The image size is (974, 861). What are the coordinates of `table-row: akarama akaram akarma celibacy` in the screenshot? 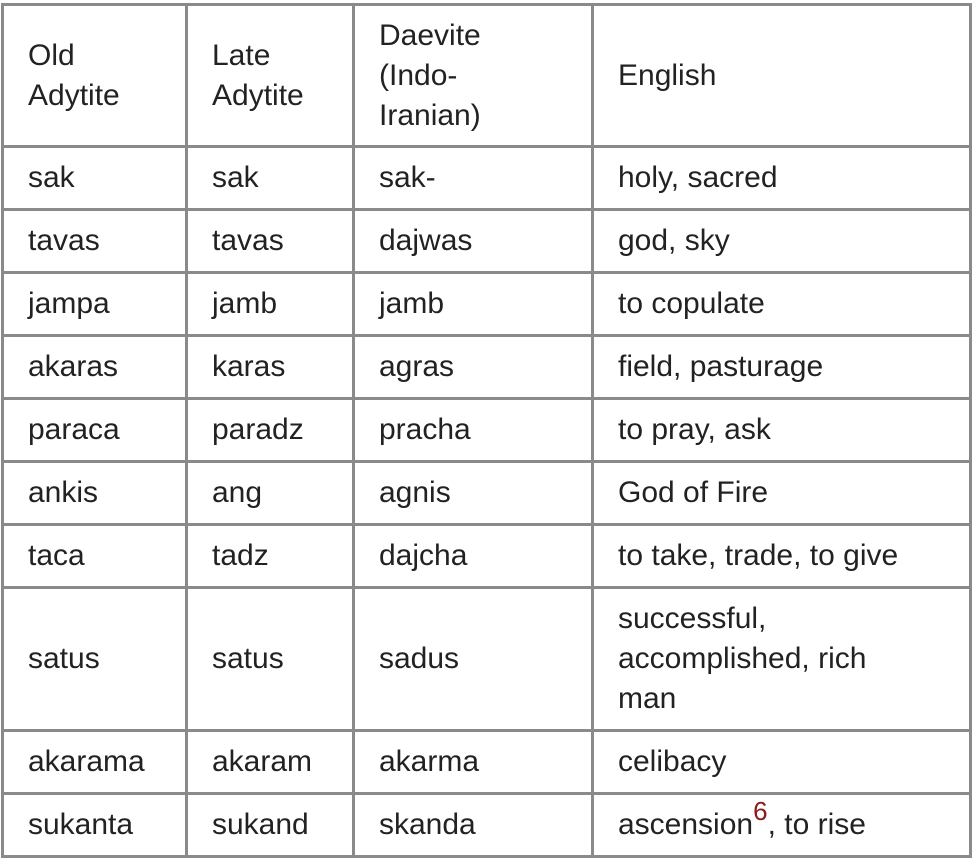 It's located at (486, 762).